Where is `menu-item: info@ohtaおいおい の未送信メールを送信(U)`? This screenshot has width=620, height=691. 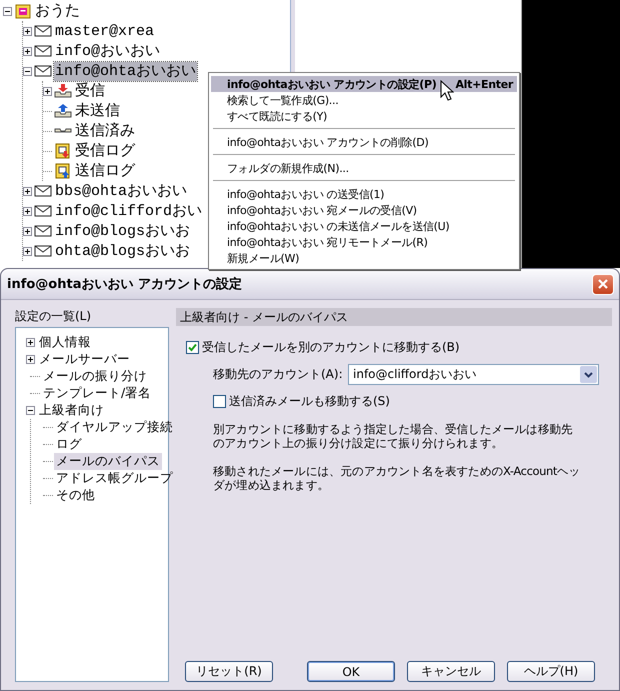
menu-item: info@ohtaおいおい の未送信メールを送信(U) is located at coordinates (364, 226).